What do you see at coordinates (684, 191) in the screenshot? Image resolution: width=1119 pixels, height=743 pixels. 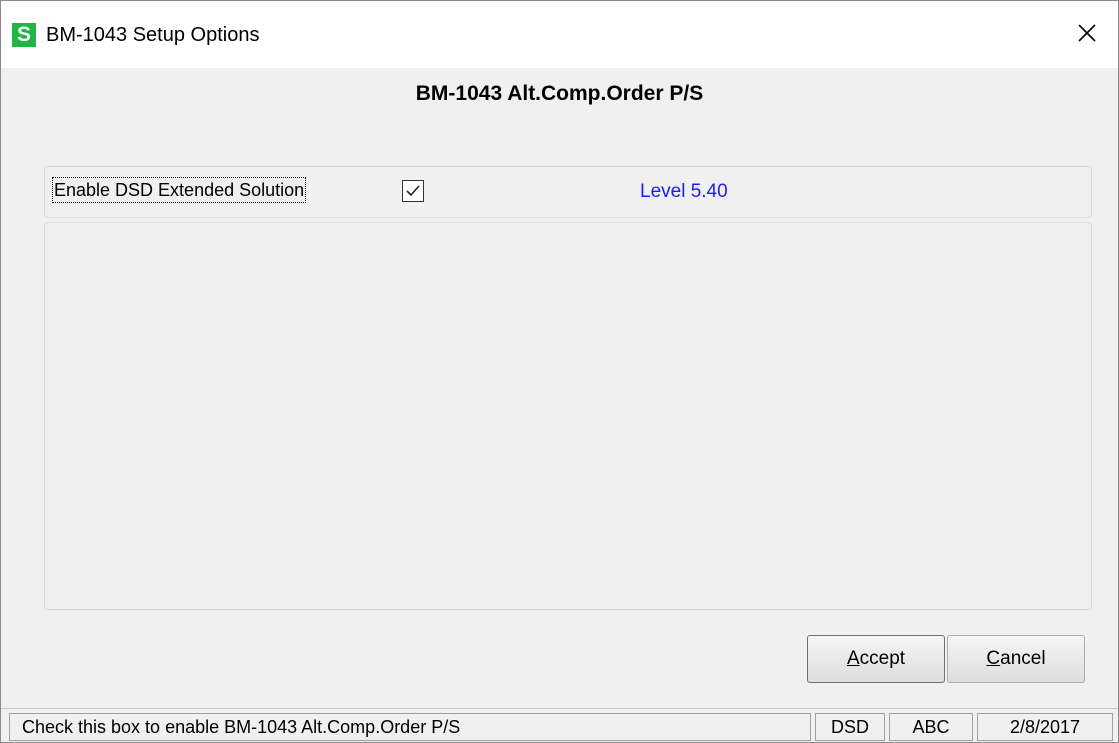 I see `level-version-text: Level 5.40` at bounding box center [684, 191].